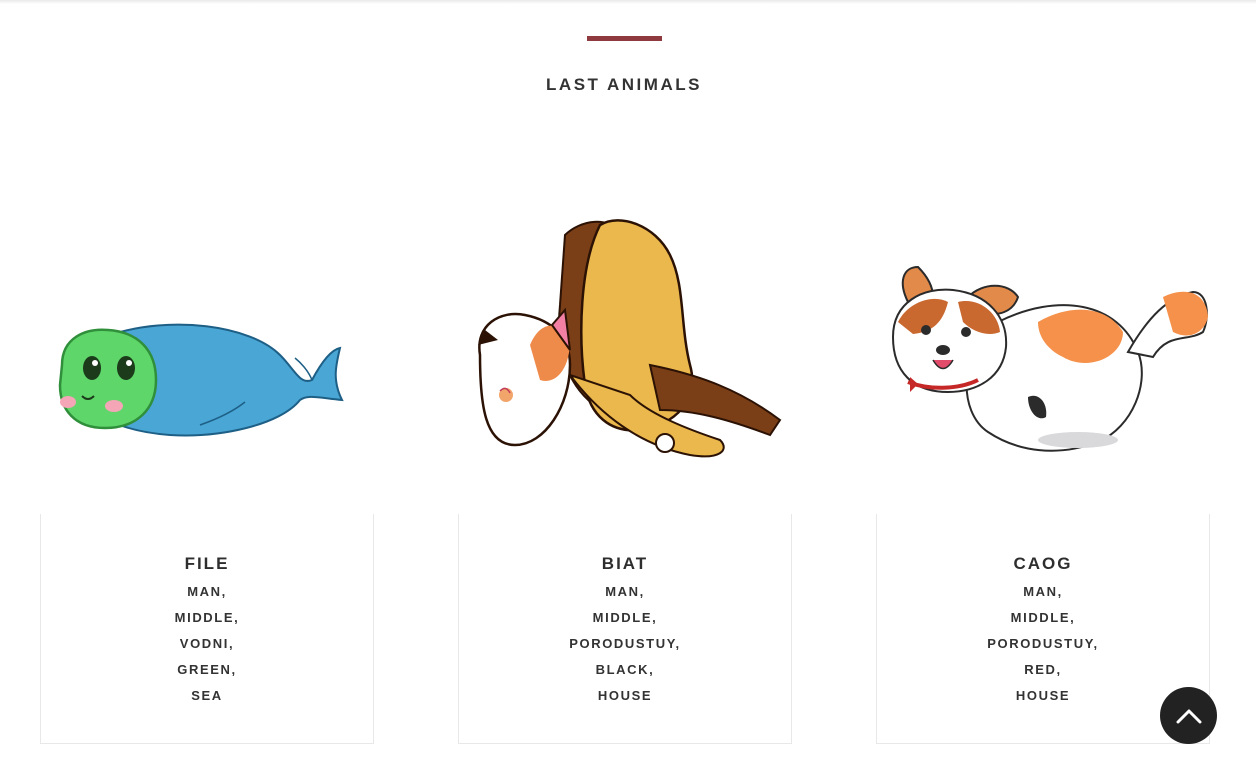 This screenshot has width=1256, height=767. I want to click on tag-item: SEA, so click(207, 701).